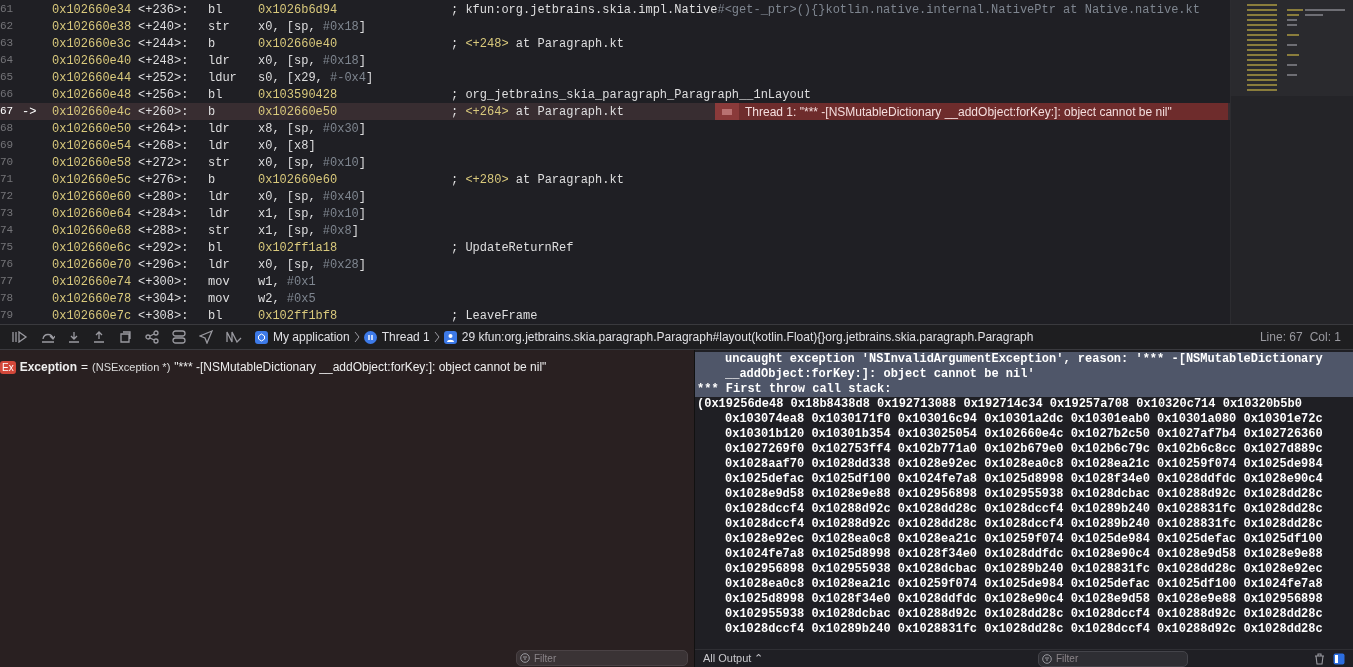 The image size is (1353, 667). Describe the element at coordinates (163, 214) in the screenshot. I see `offset: <+284>:` at that location.